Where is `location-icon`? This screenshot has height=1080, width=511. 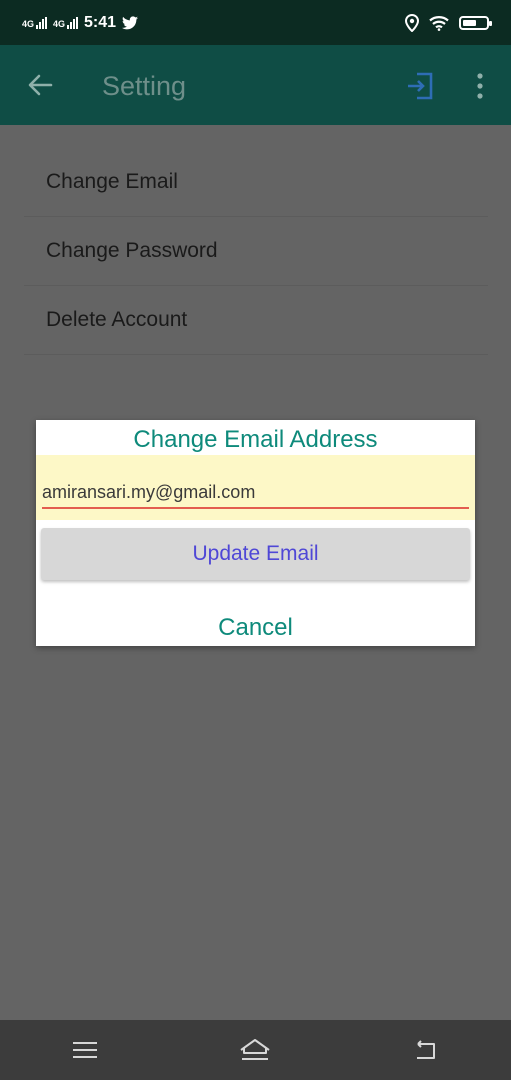
location-icon is located at coordinates (412, 22).